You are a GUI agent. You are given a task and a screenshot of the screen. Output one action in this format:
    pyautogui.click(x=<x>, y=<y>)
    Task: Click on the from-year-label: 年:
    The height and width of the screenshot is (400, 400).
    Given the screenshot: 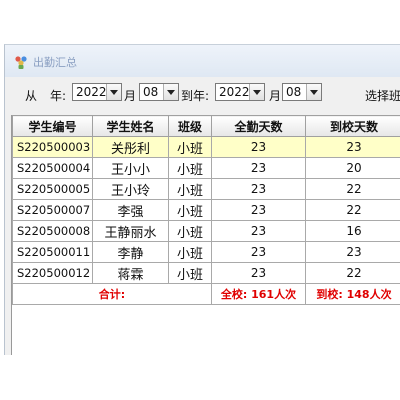 What is the action you would take?
    pyautogui.click(x=58, y=96)
    